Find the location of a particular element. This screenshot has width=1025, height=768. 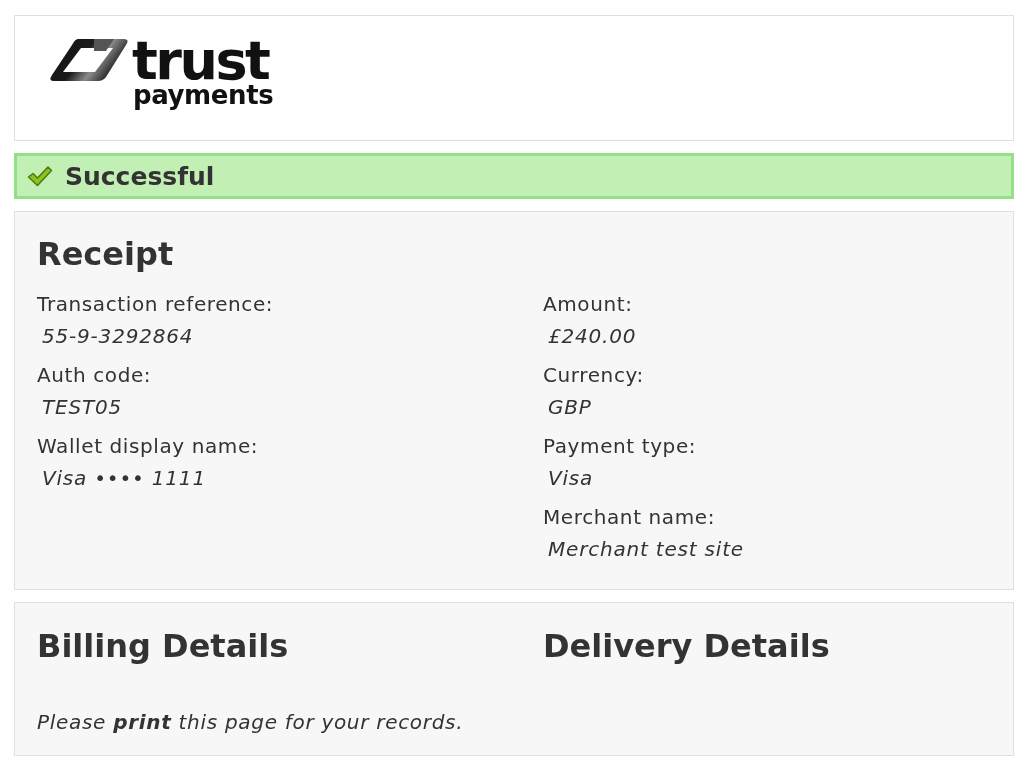

section-heading: Delivery Details is located at coordinates (687, 646).